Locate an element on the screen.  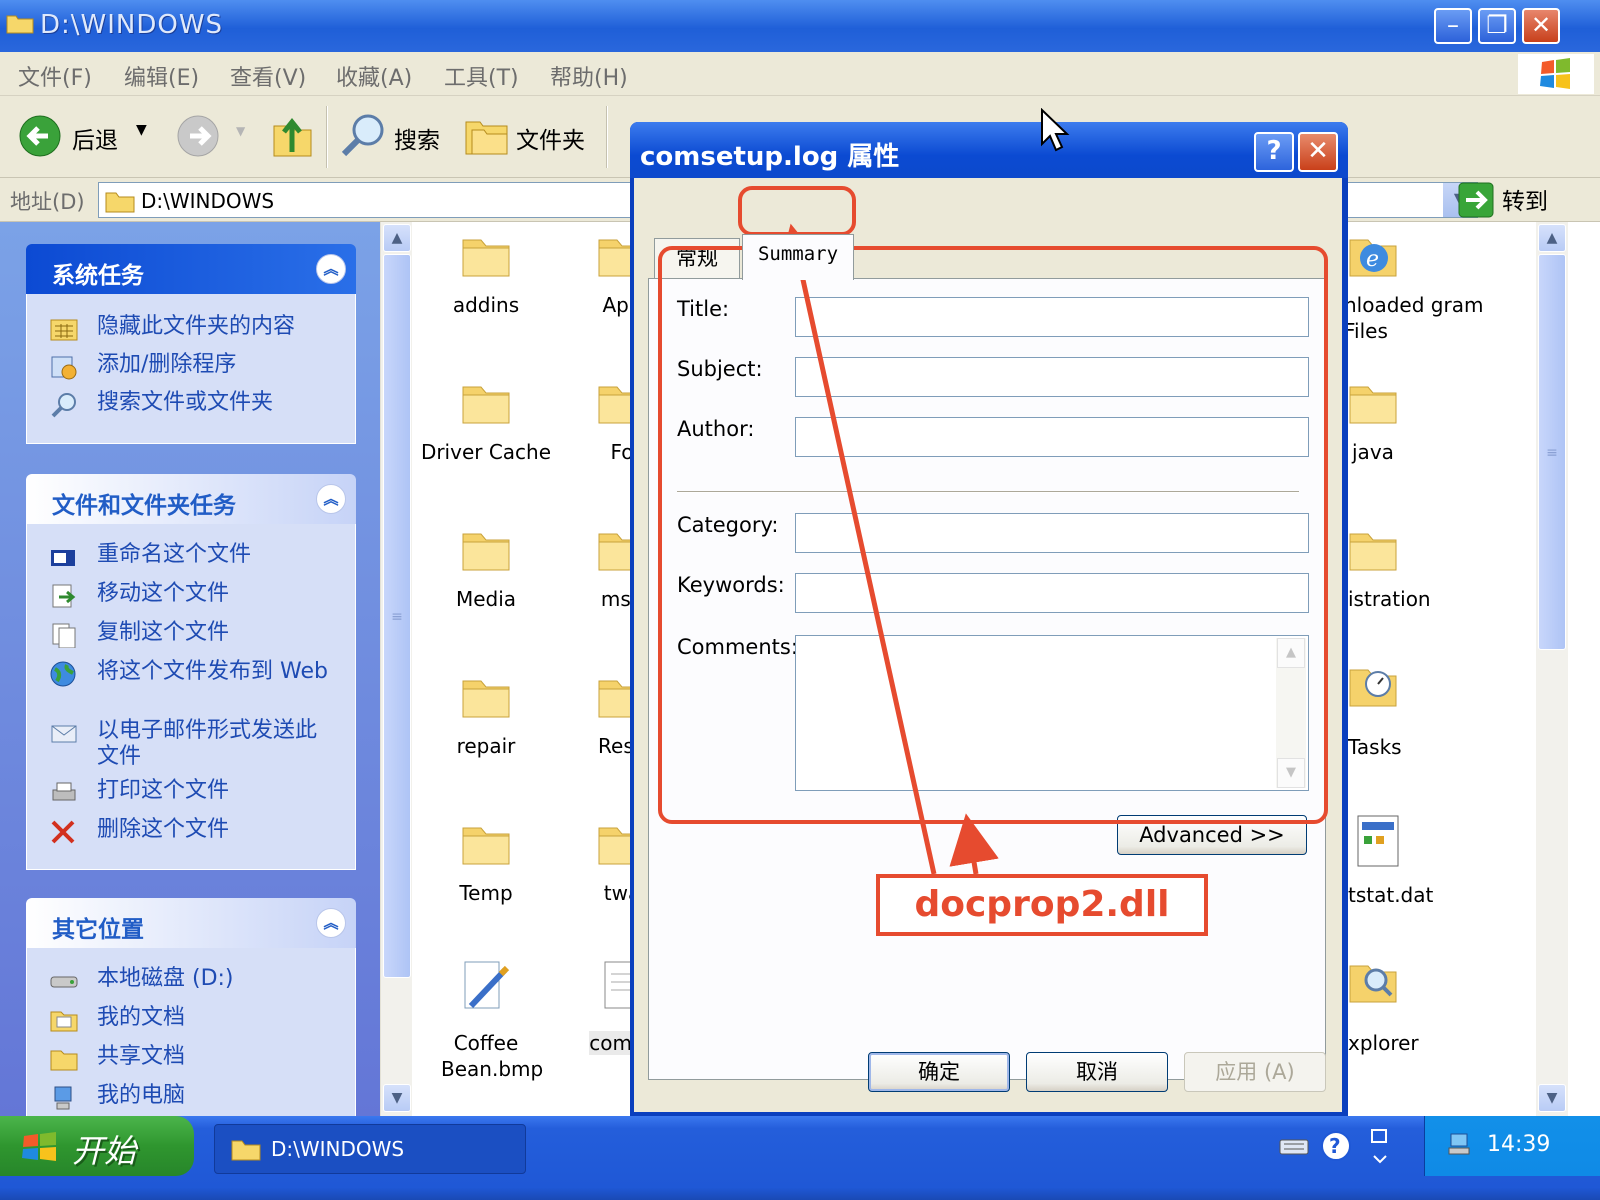
scheduled-tasks-icon is located at coordinates (1373, 687).